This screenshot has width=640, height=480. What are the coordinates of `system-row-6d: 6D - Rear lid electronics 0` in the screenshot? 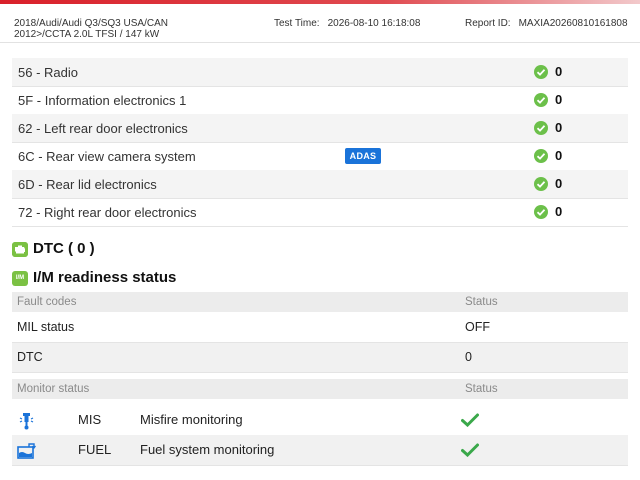 It's located at (320, 184).